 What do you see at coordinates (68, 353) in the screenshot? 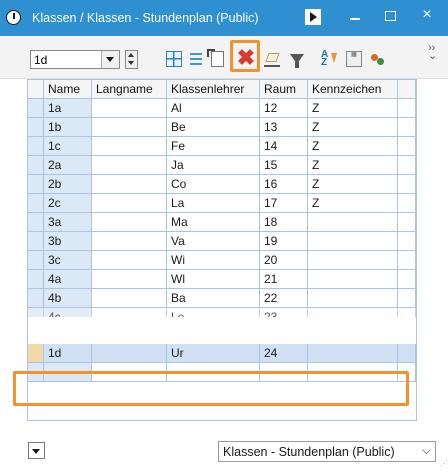
I see `cell-name: 1d` at bounding box center [68, 353].